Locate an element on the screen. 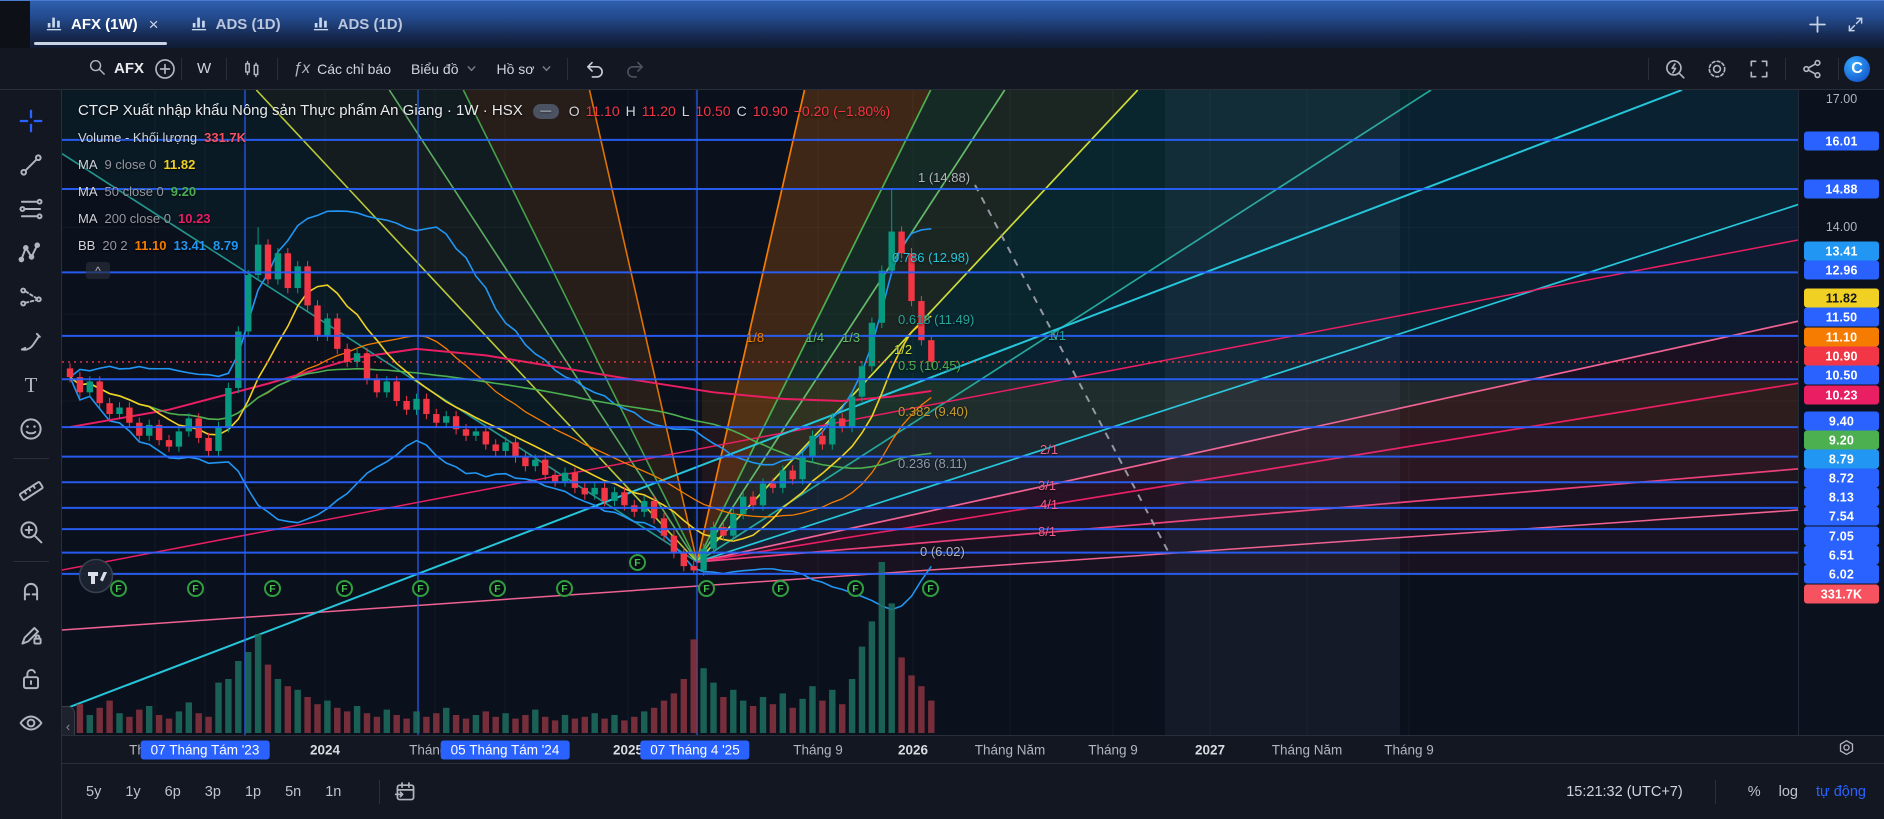 The width and height of the screenshot is (1884, 819). range-button-5y: 5y is located at coordinates (93, 792).